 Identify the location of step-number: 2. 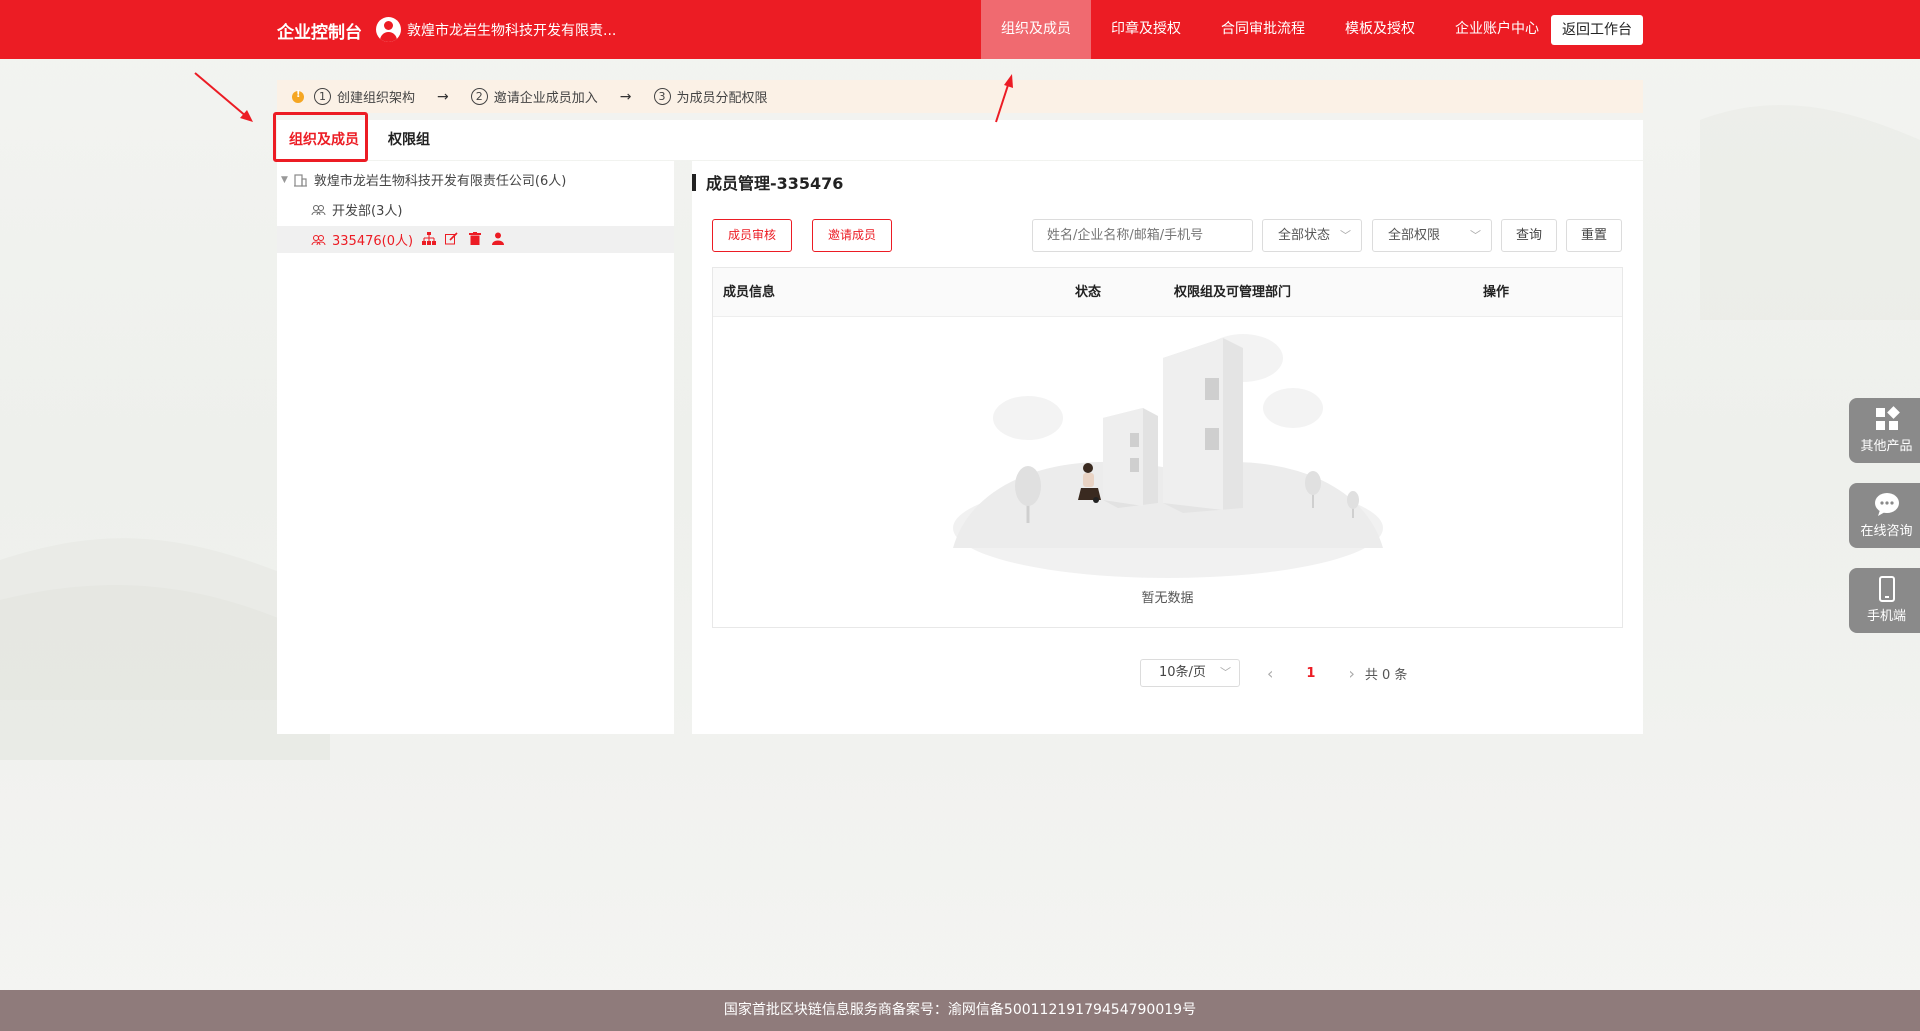
(479, 96).